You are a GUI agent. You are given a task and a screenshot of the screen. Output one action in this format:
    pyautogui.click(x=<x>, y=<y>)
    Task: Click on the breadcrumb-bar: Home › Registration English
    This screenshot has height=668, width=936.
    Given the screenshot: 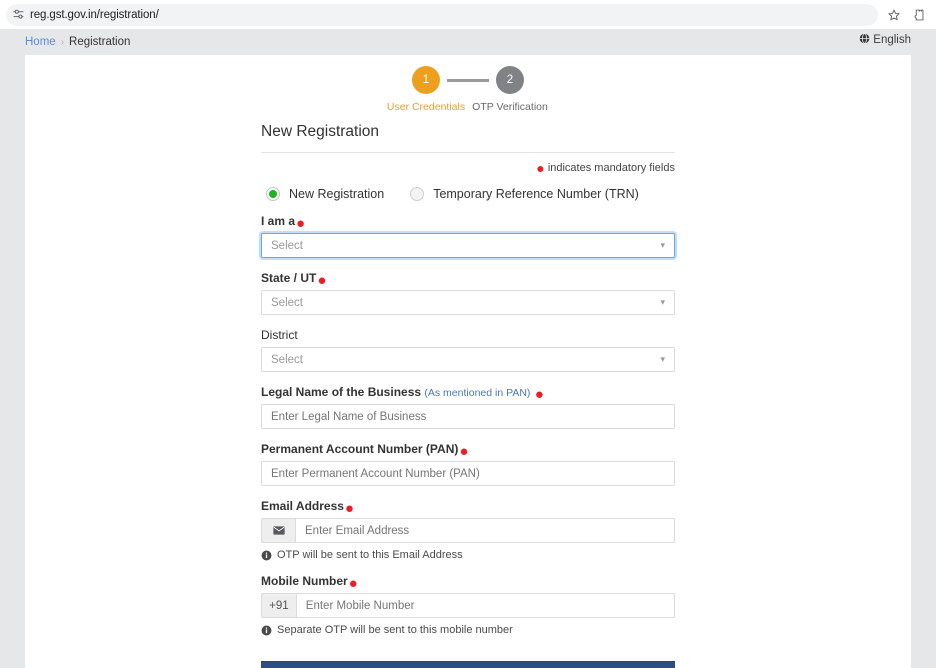 What is the action you would take?
    pyautogui.click(x=468, y=42)
    